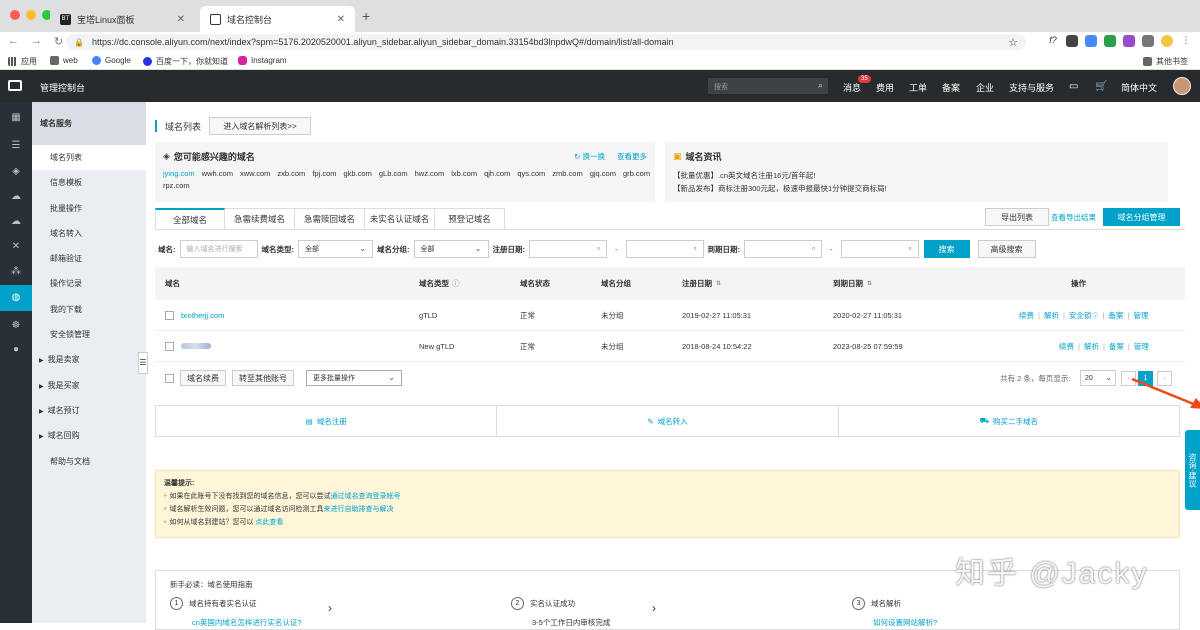  Describe the element at coordinates (89, 309) in the screenshot. I see `sidebar-item-downloads: 我的下载` at that location.